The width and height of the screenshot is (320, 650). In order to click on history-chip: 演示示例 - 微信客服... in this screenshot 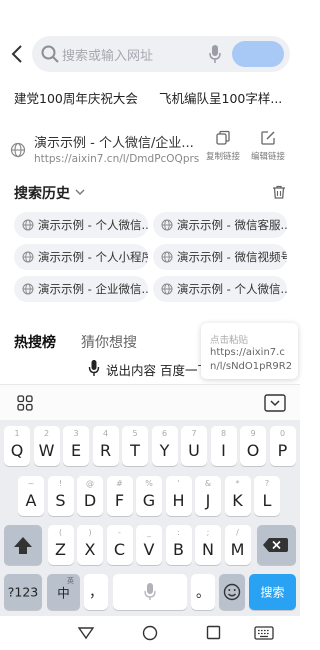, I will do `click(220, 225)`.